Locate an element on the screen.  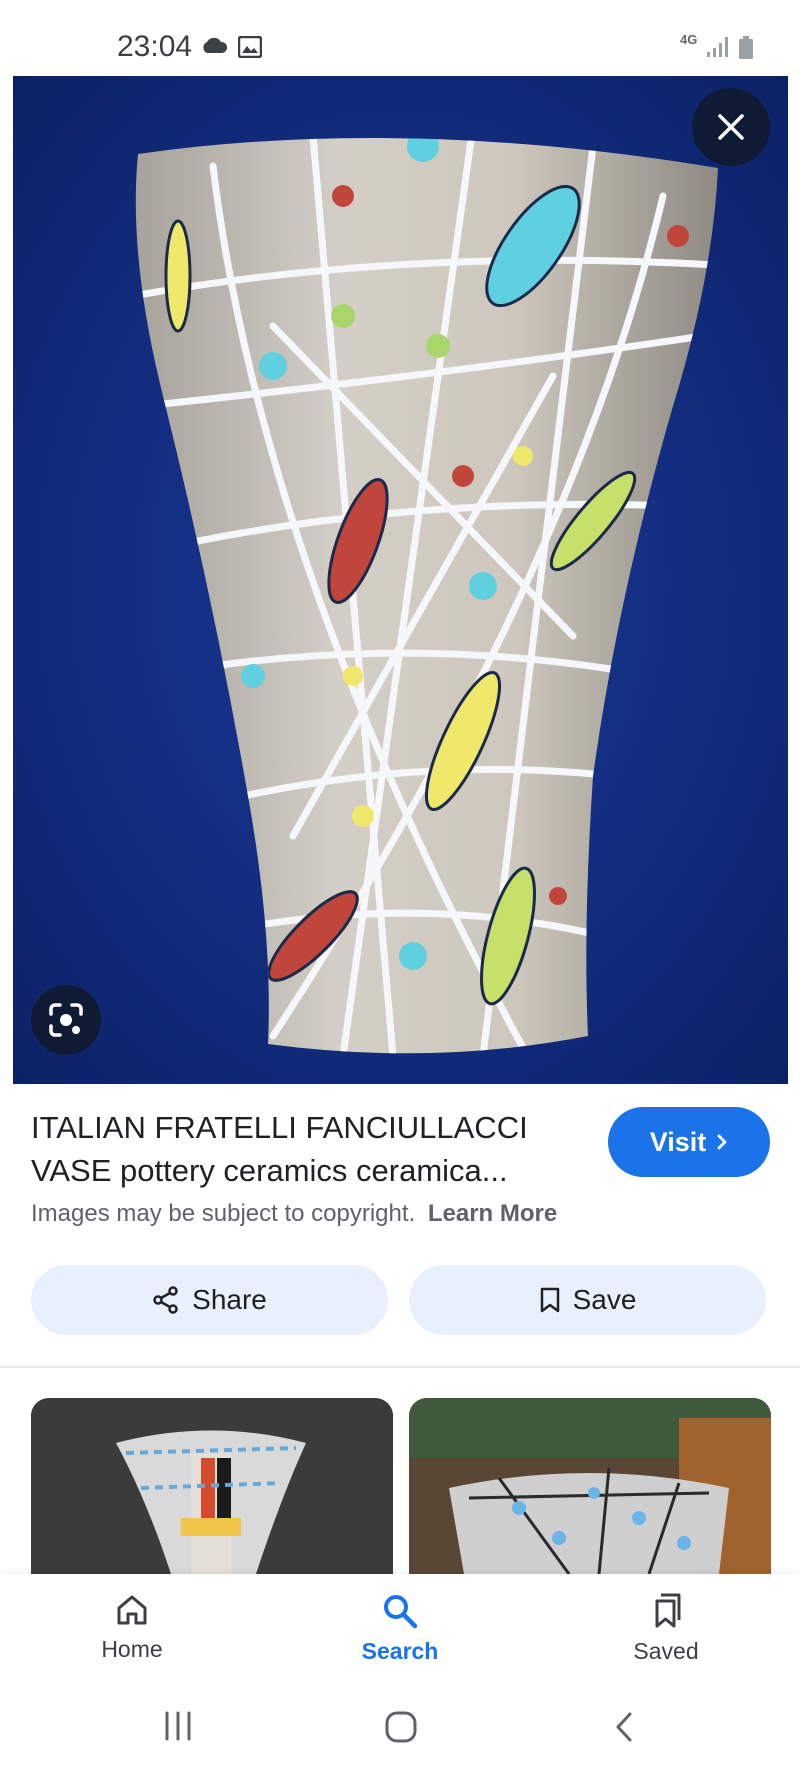
share-button: Share is located at coordinates (209, 1300).